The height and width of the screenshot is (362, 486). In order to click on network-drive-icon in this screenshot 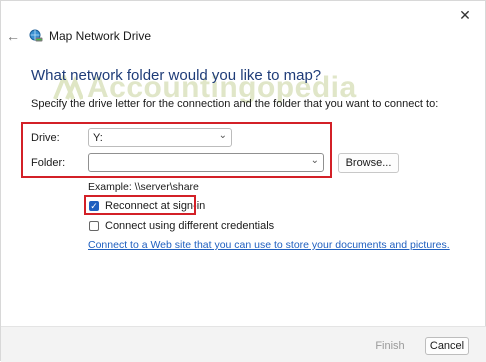, I will do `click(36, 36)`.